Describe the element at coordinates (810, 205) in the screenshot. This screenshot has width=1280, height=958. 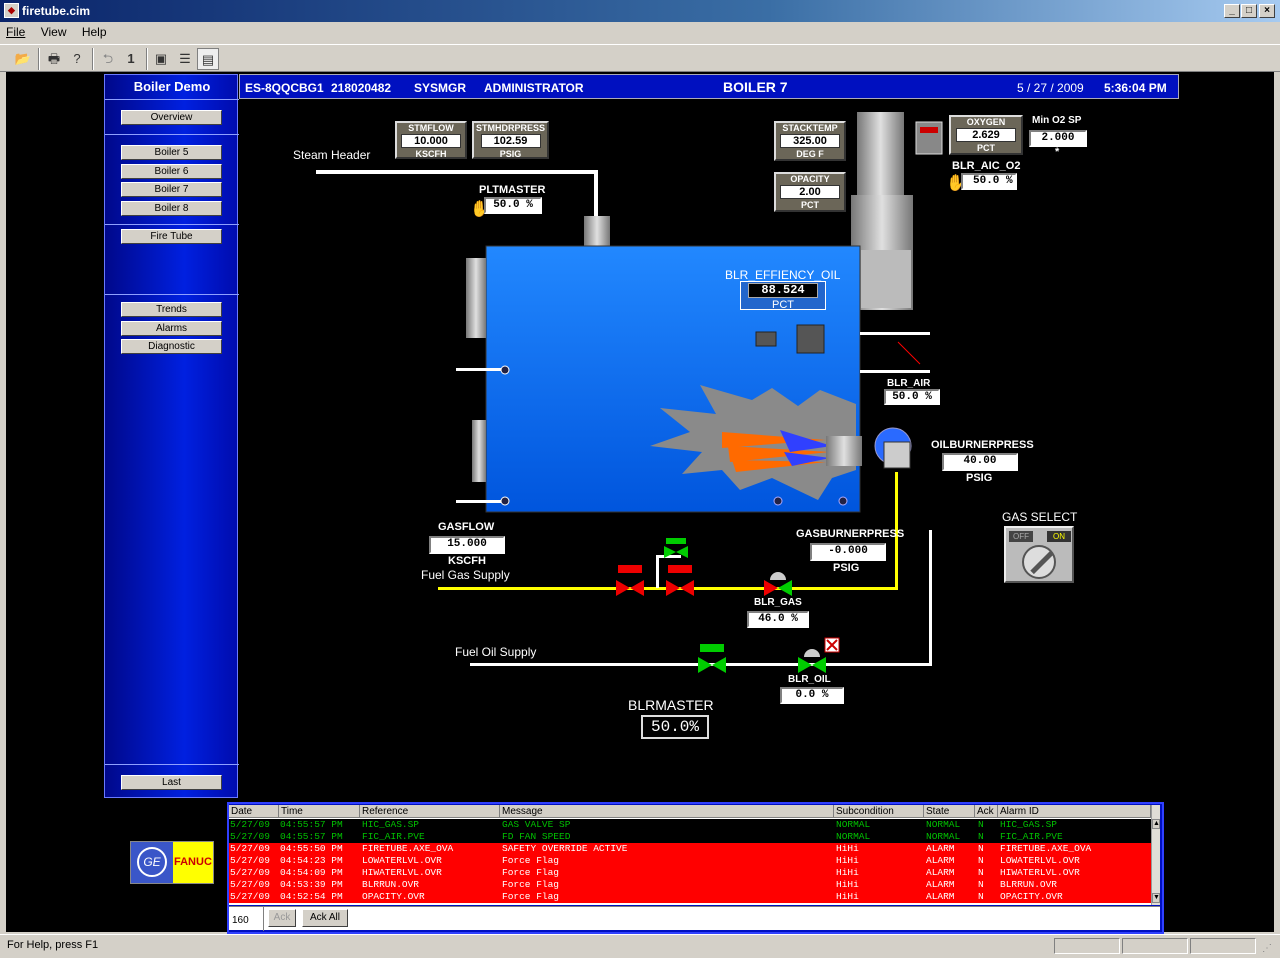
I see `opacity-unit: PCT` at that location.